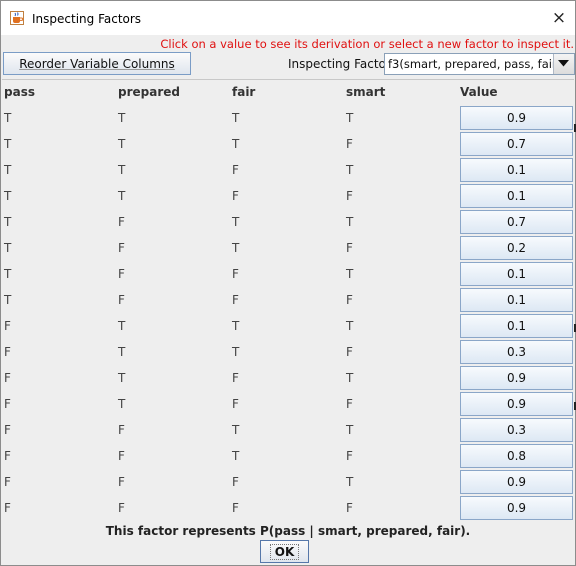 The height and width of the screenshot is (566, 576). I want to click on chevron-down-icon, so click(563, 64).